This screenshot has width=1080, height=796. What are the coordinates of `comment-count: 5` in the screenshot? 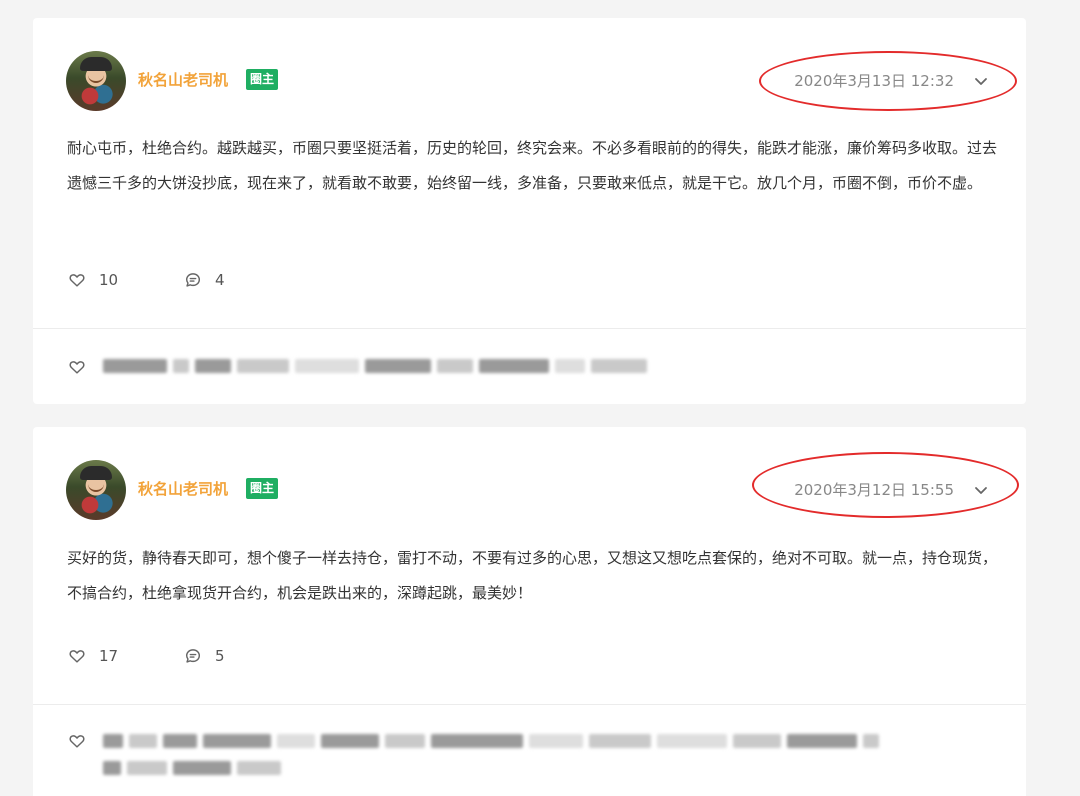 It's located at (220, 656).